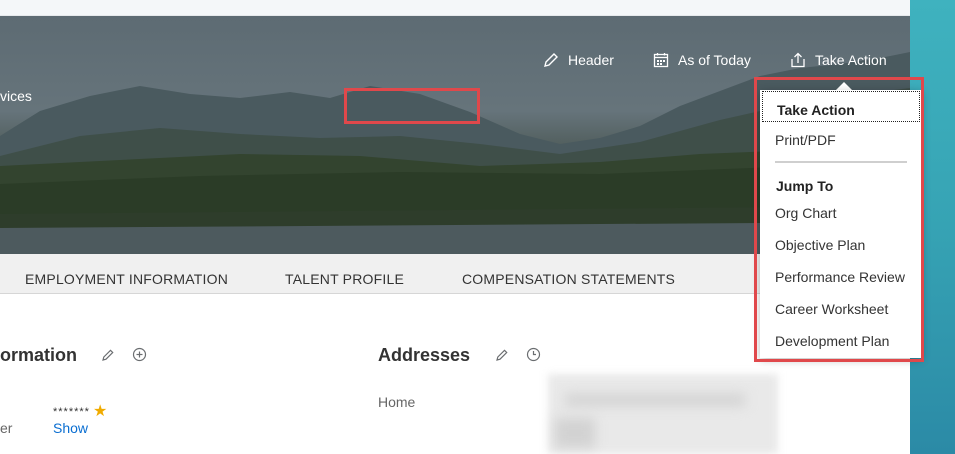  I want to click on history-icon, so click(533, 354).